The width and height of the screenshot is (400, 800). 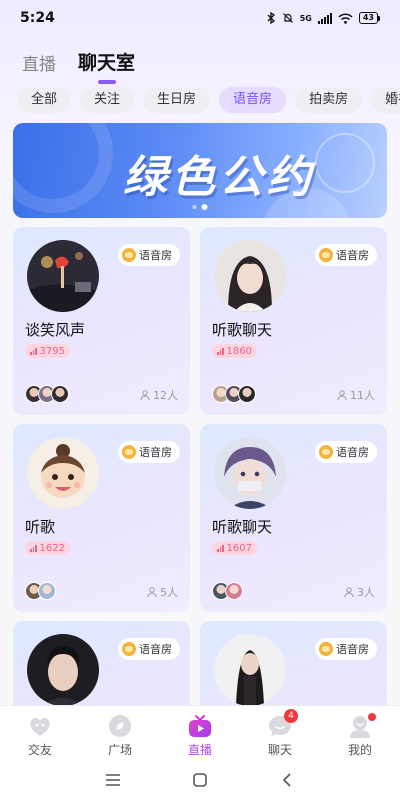 I want to click on nav-mine: 我的, so click(x=360, y=733).